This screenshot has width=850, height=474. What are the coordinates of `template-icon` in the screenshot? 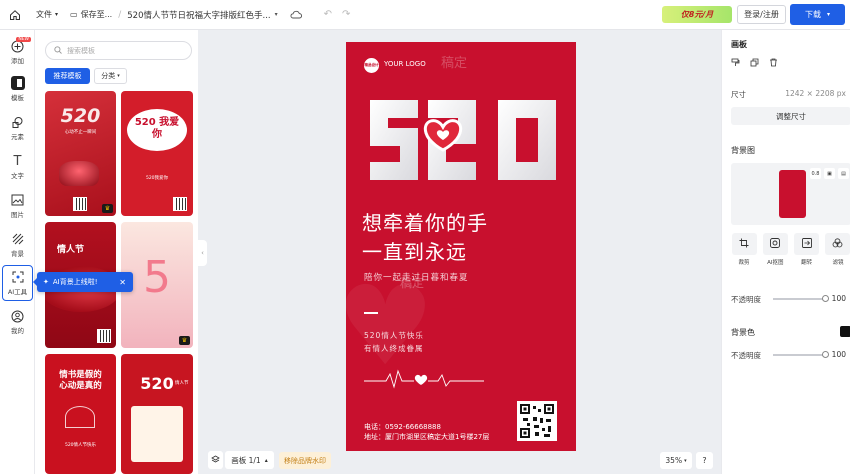 It's located at (17, 83).